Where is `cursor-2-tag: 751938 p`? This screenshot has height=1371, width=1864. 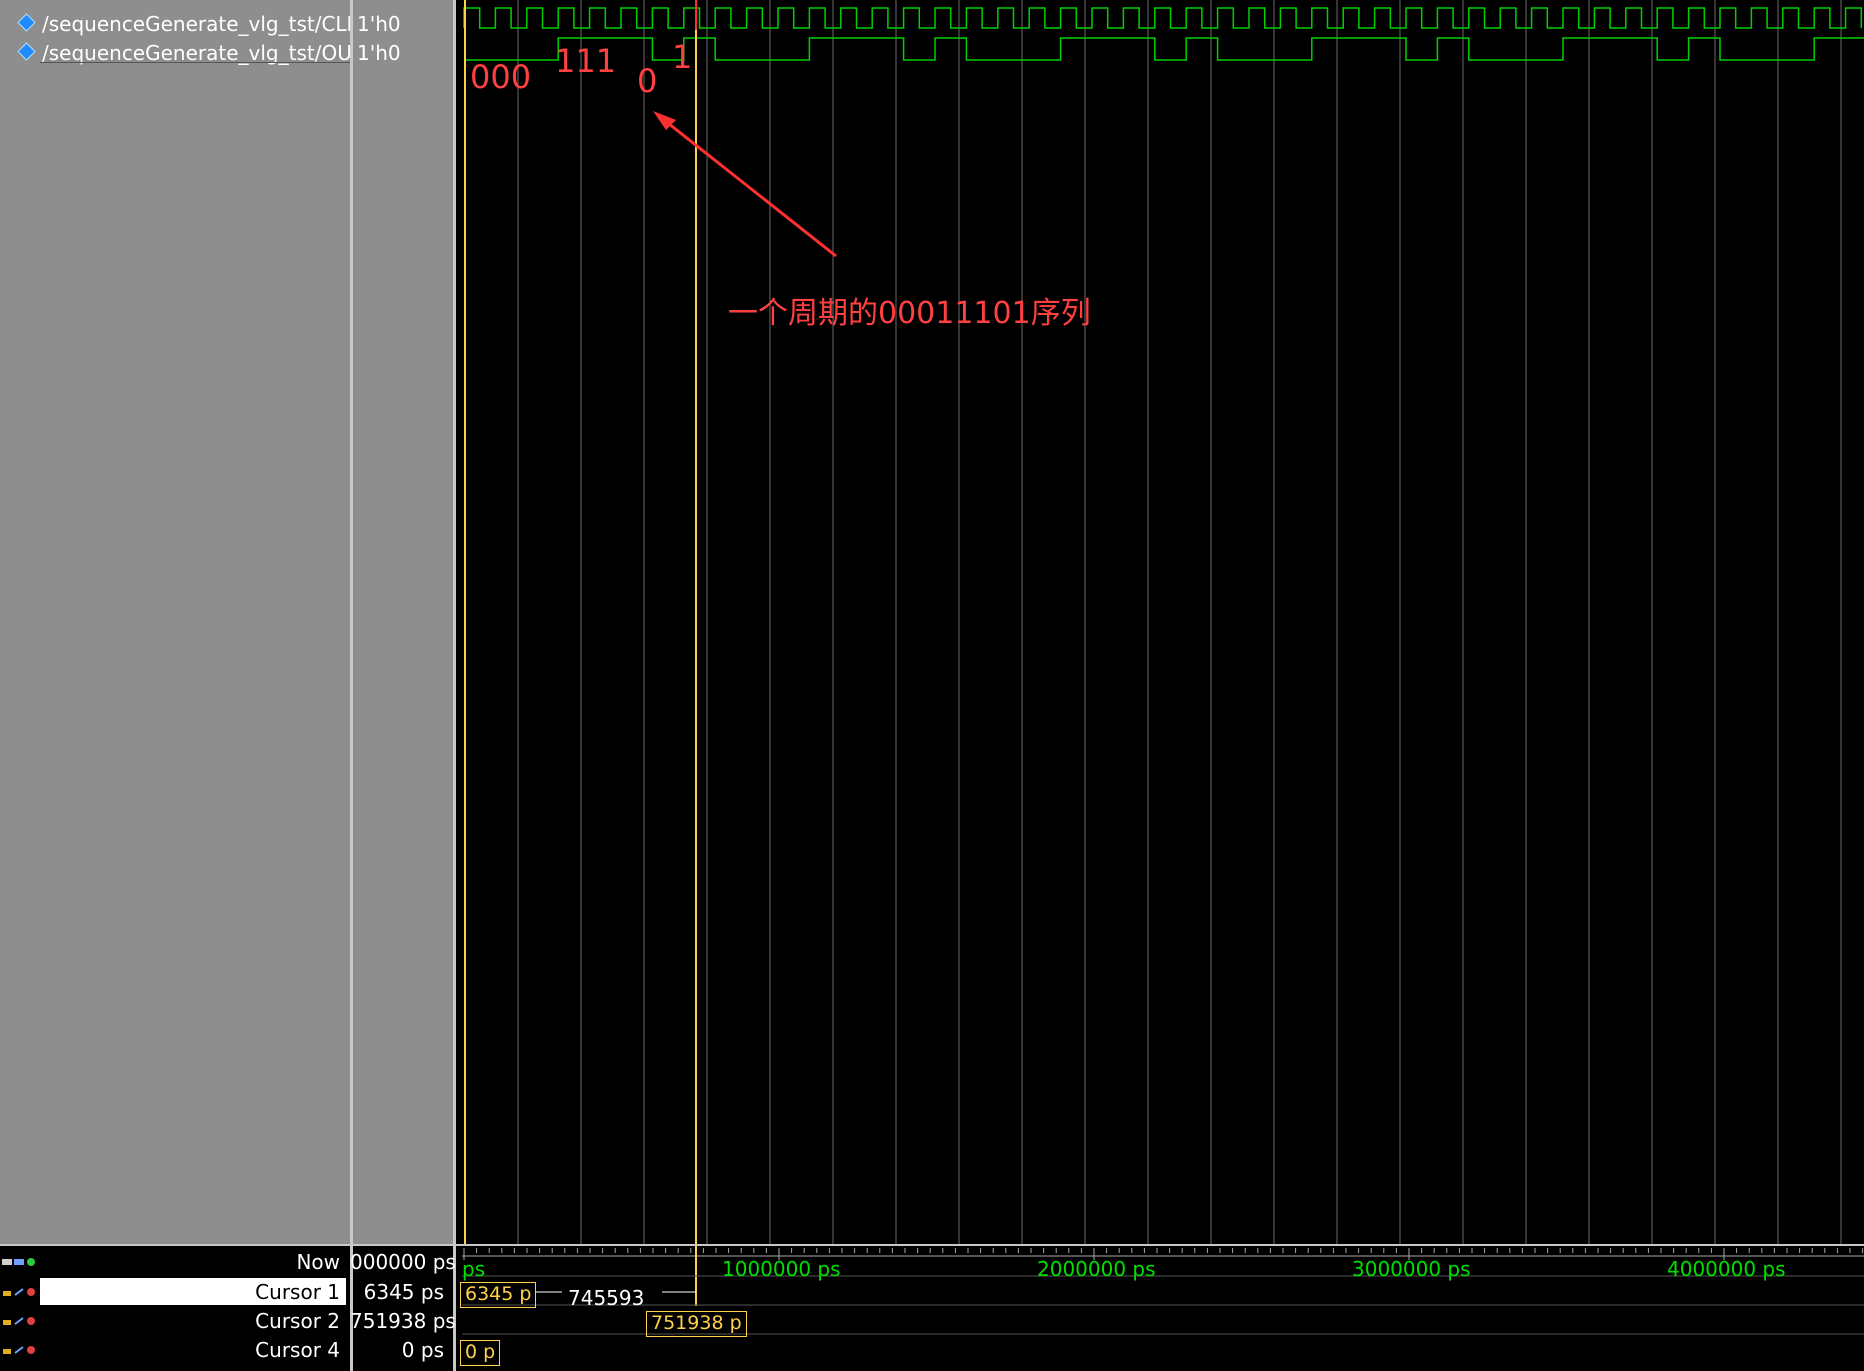 cursor-2-tag: 751938 p is located at coordinates (696, 1324).